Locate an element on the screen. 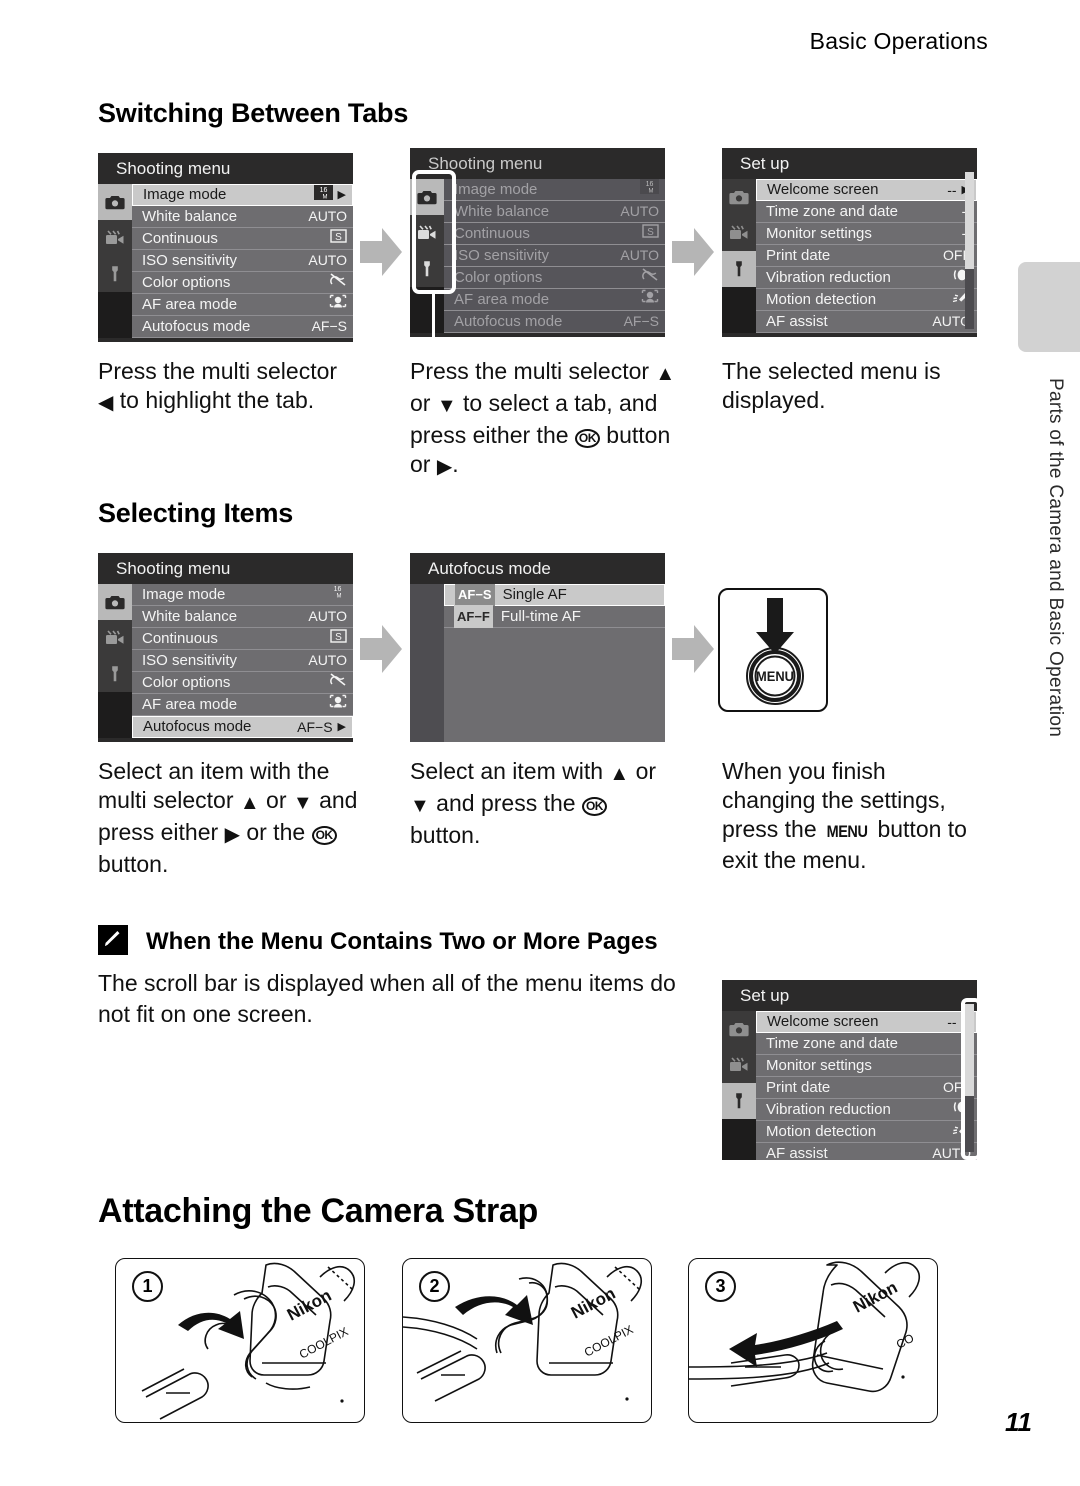 The height and width of the screenshot is (1486, 1080). arrow-right-icon: ▶ is located at coordinates (444, 467).